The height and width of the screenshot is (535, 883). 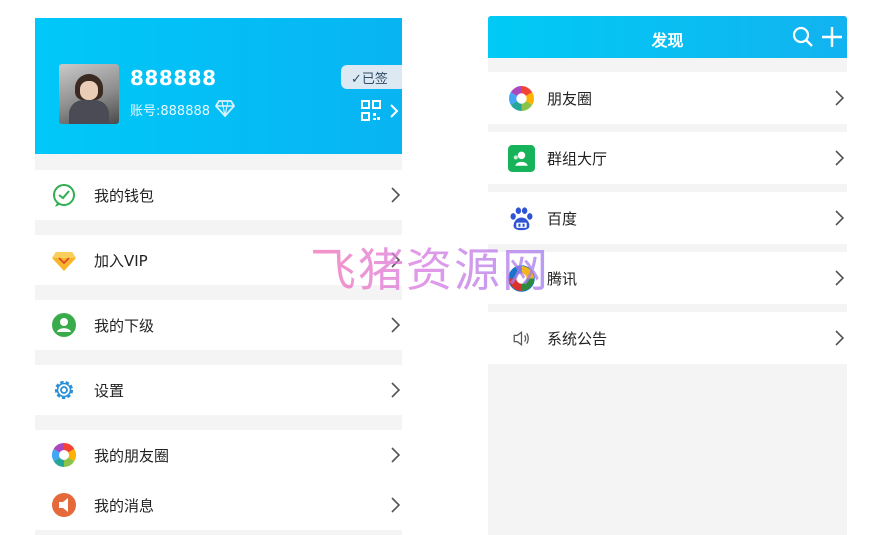 I want to click on menu-item-label: 我的钱包, so click(x=124, y=196).